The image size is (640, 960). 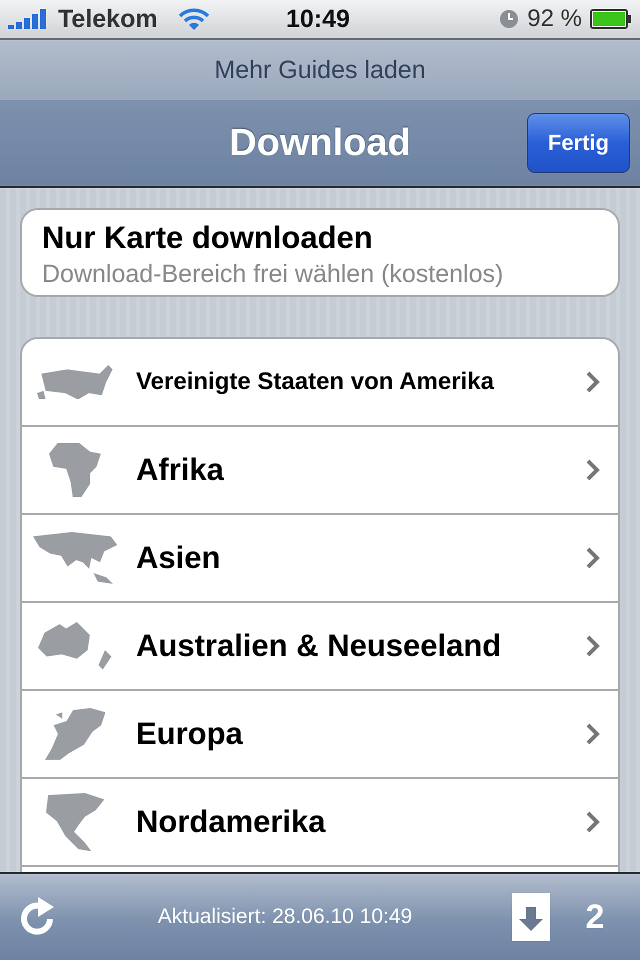 What do you see at coordinates (285, 917) in the screenshot?
I see `last-updated-text: Aktualisiert: 28.06.10 10:49` at bounding box center [285, 917].